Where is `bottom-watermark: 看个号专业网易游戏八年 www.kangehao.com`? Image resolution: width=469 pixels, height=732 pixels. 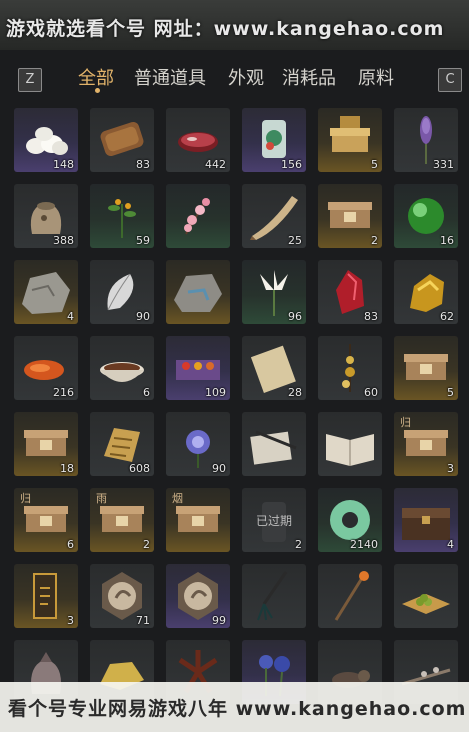
bottom-watermark: 看个号专业网易游戏八年 www.kangehao.com is located at coordinates (237, 709).